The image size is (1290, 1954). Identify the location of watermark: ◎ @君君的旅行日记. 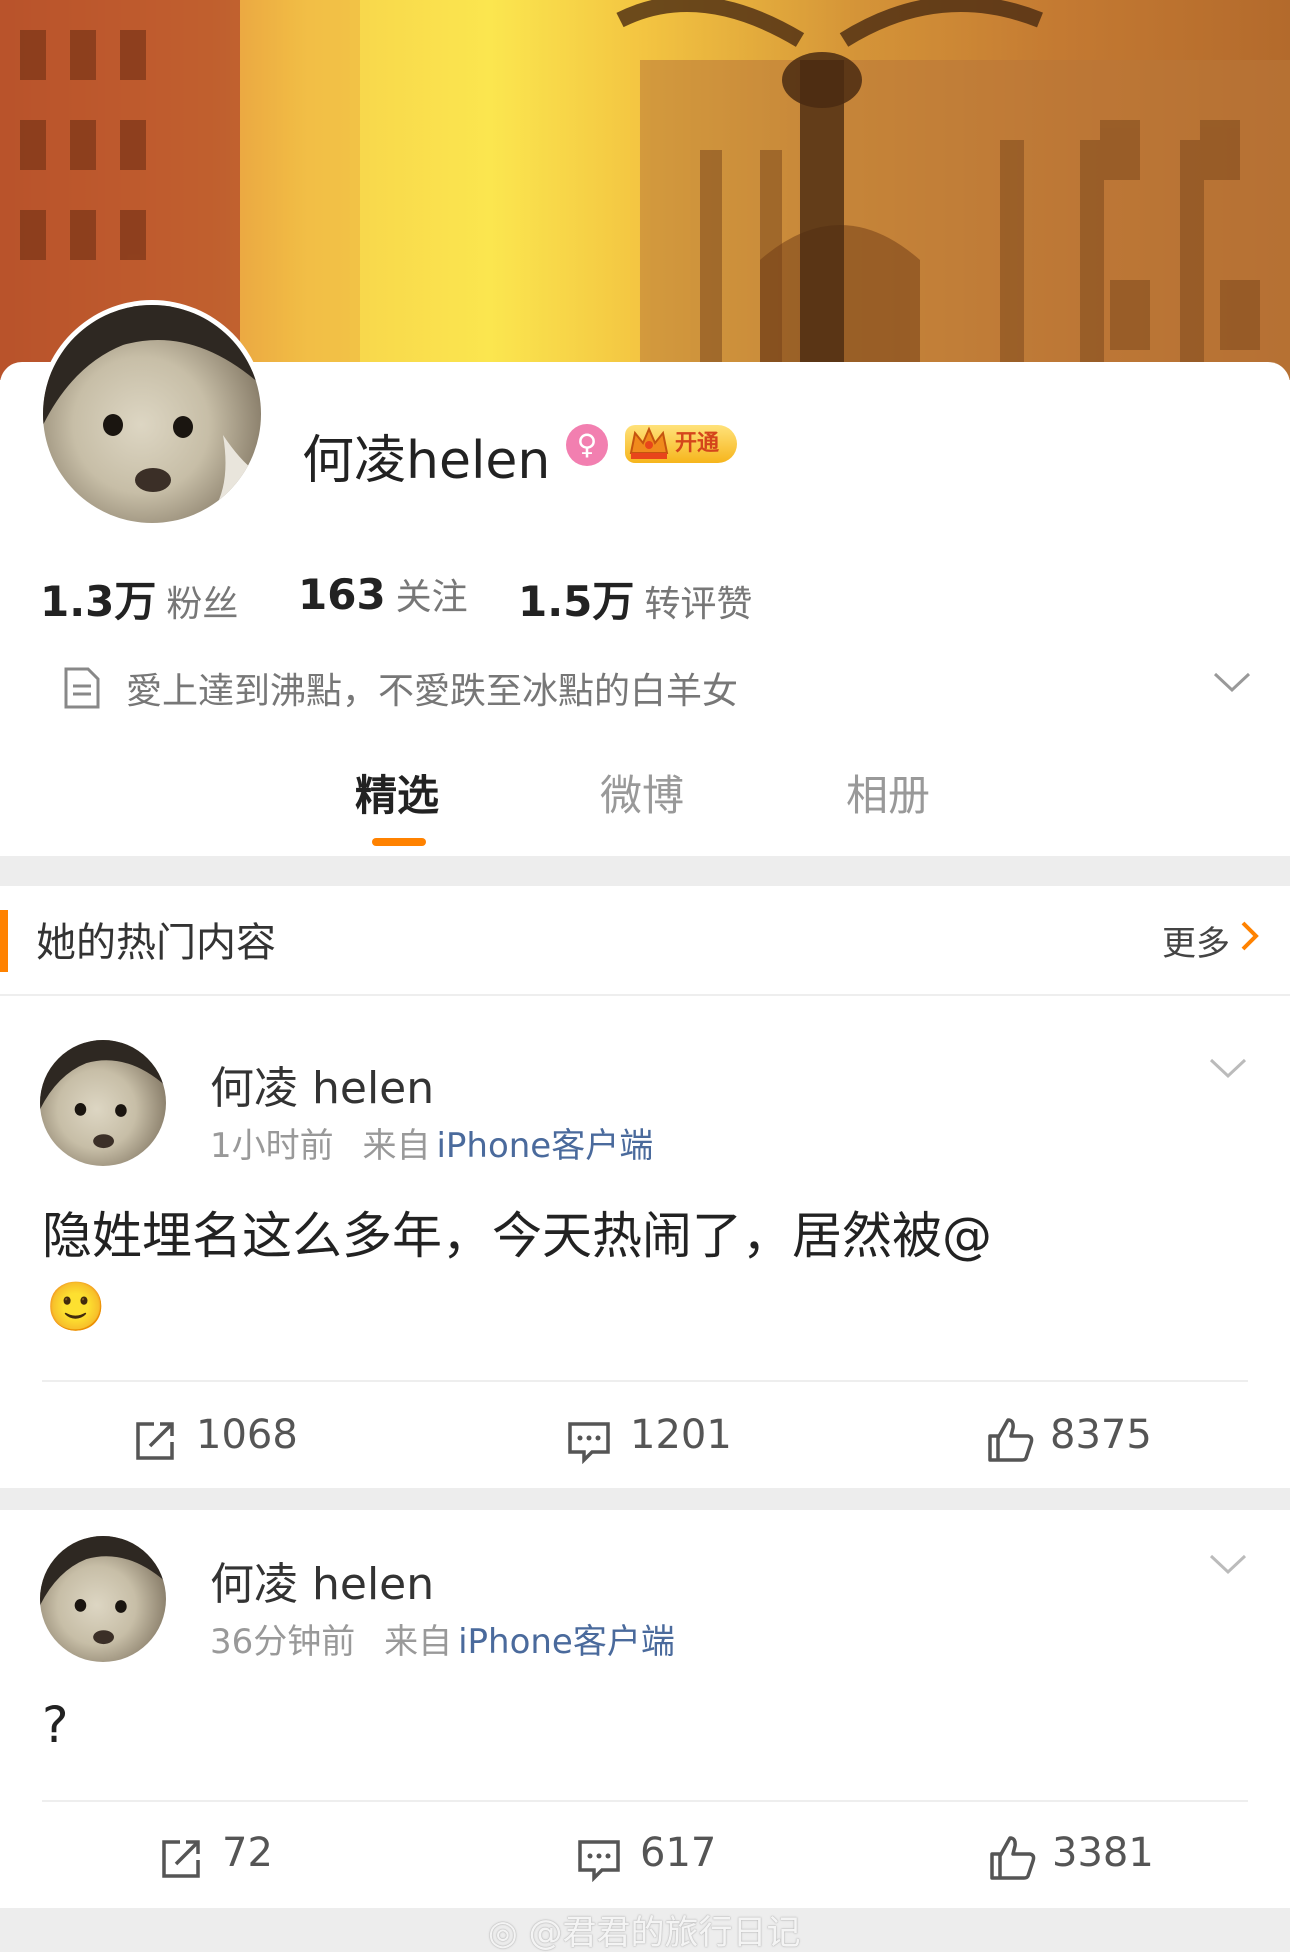
(644, 1929).